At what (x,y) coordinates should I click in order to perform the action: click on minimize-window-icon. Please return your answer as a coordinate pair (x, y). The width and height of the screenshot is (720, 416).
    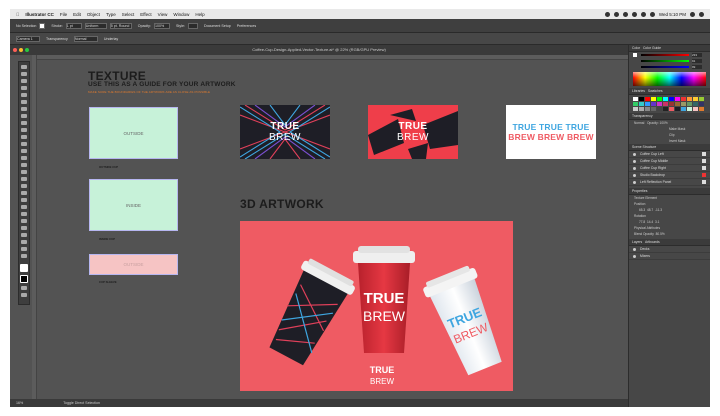
    Looking at the image, I should click on (21, 50).